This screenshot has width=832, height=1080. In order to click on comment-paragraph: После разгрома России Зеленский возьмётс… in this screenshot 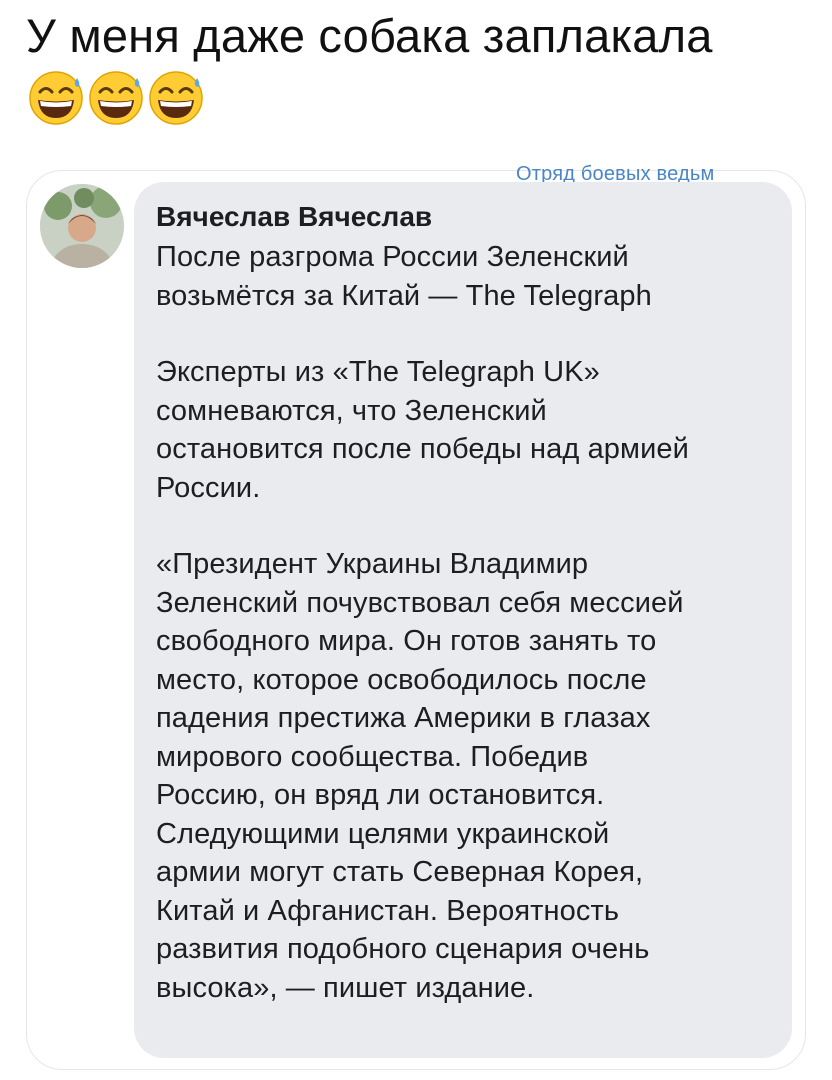, I will do `click(404, 276)`.